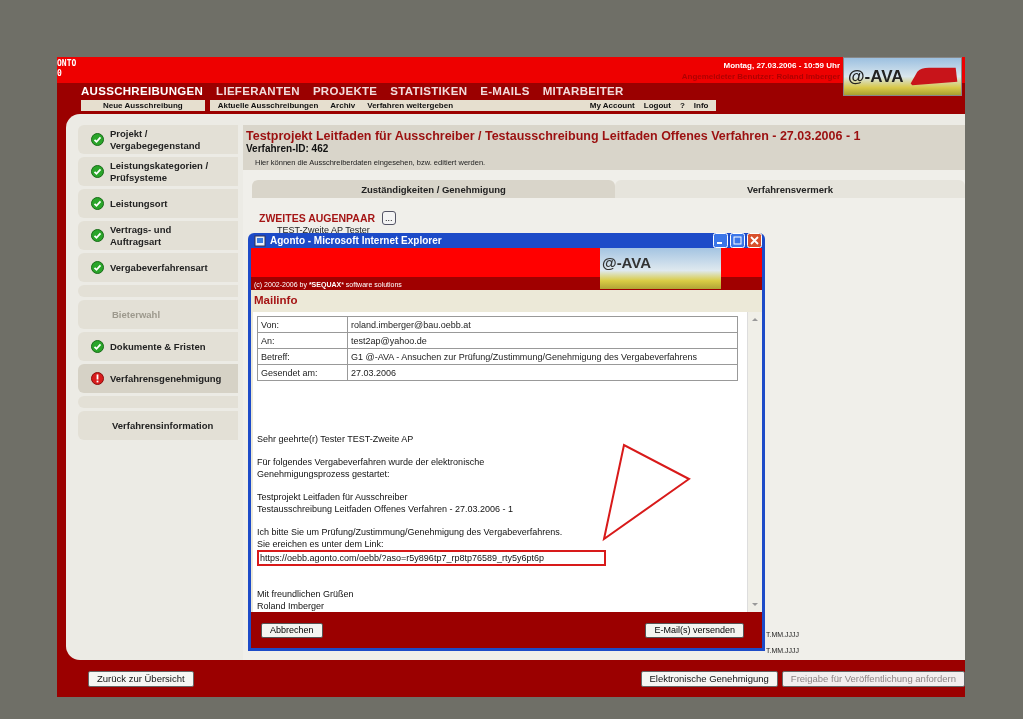 This screenshot has width=1023, height=719. What do you see at coordinates (67, 64) in the screenshot?
I see `corner-text: ONTO` at bounding box center [67, 64].